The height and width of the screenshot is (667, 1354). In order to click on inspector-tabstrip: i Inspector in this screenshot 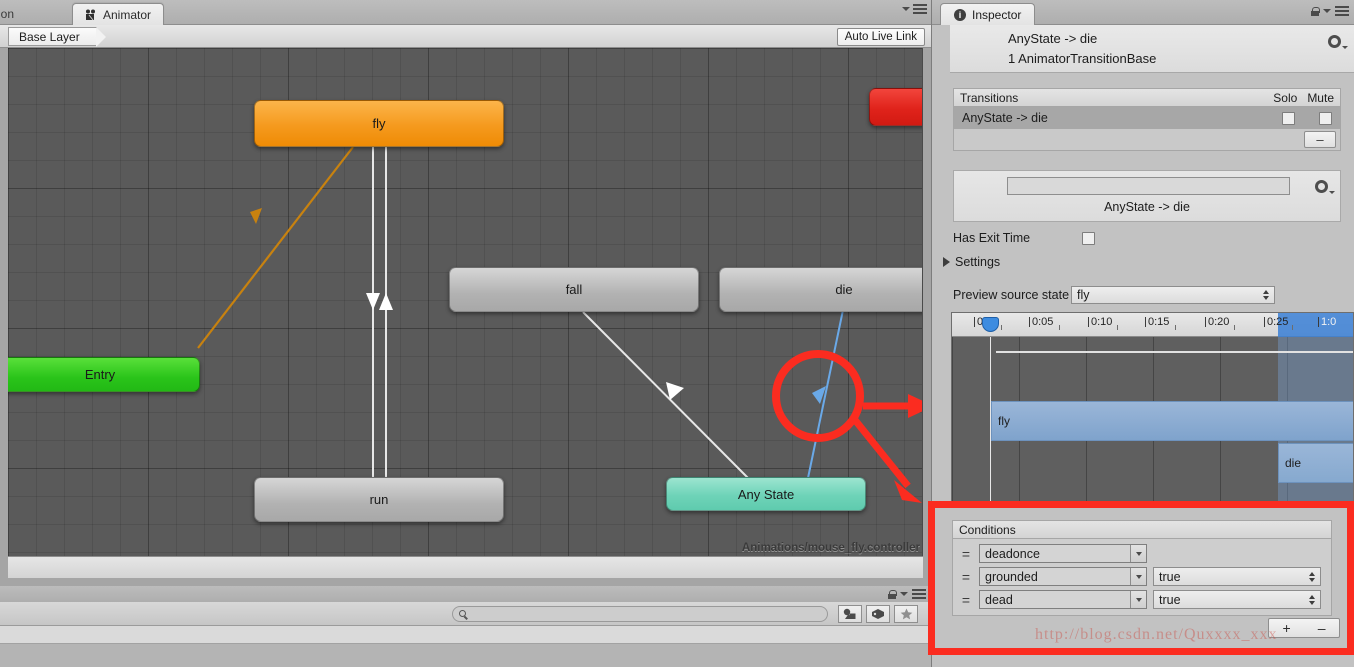, I will do `click(1143, 12)`.